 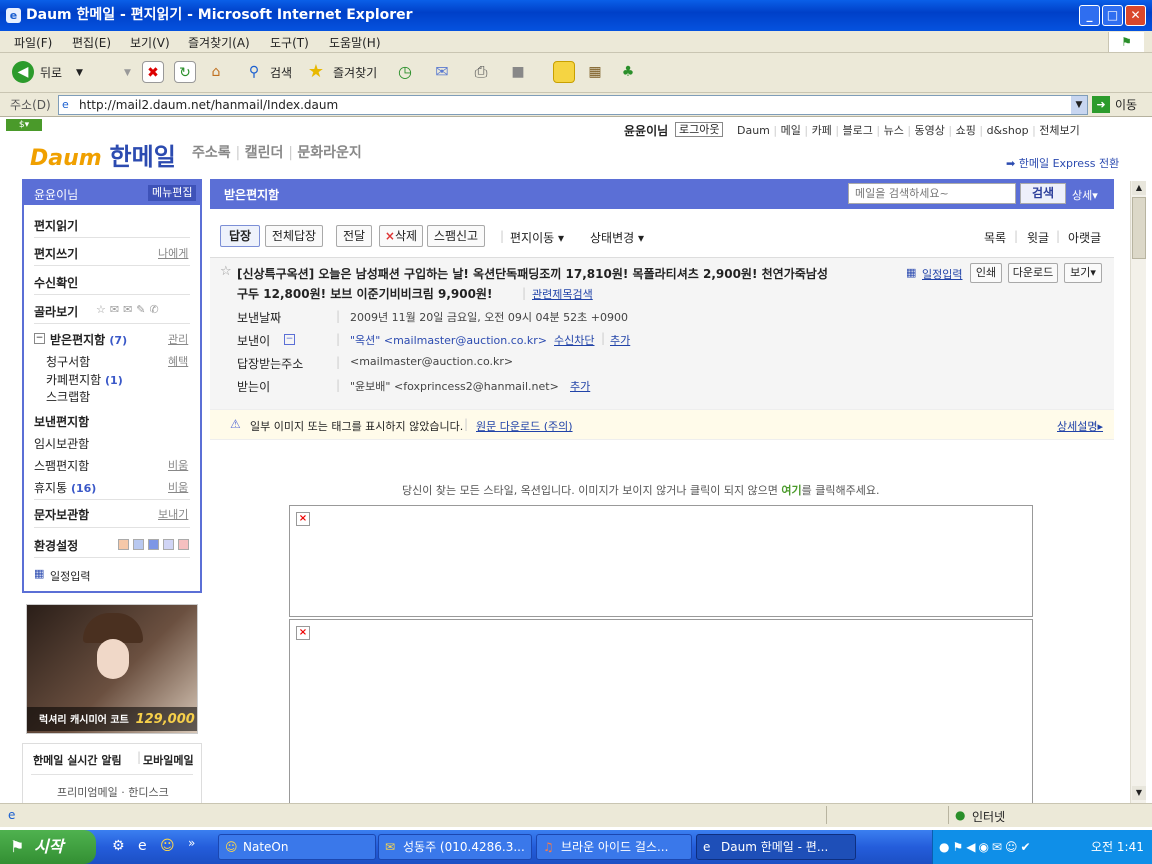 What do you see at coordinates (753, 130) in the screenshot?
I see `nav-daum: Daum` at bounding box center [753, 130].